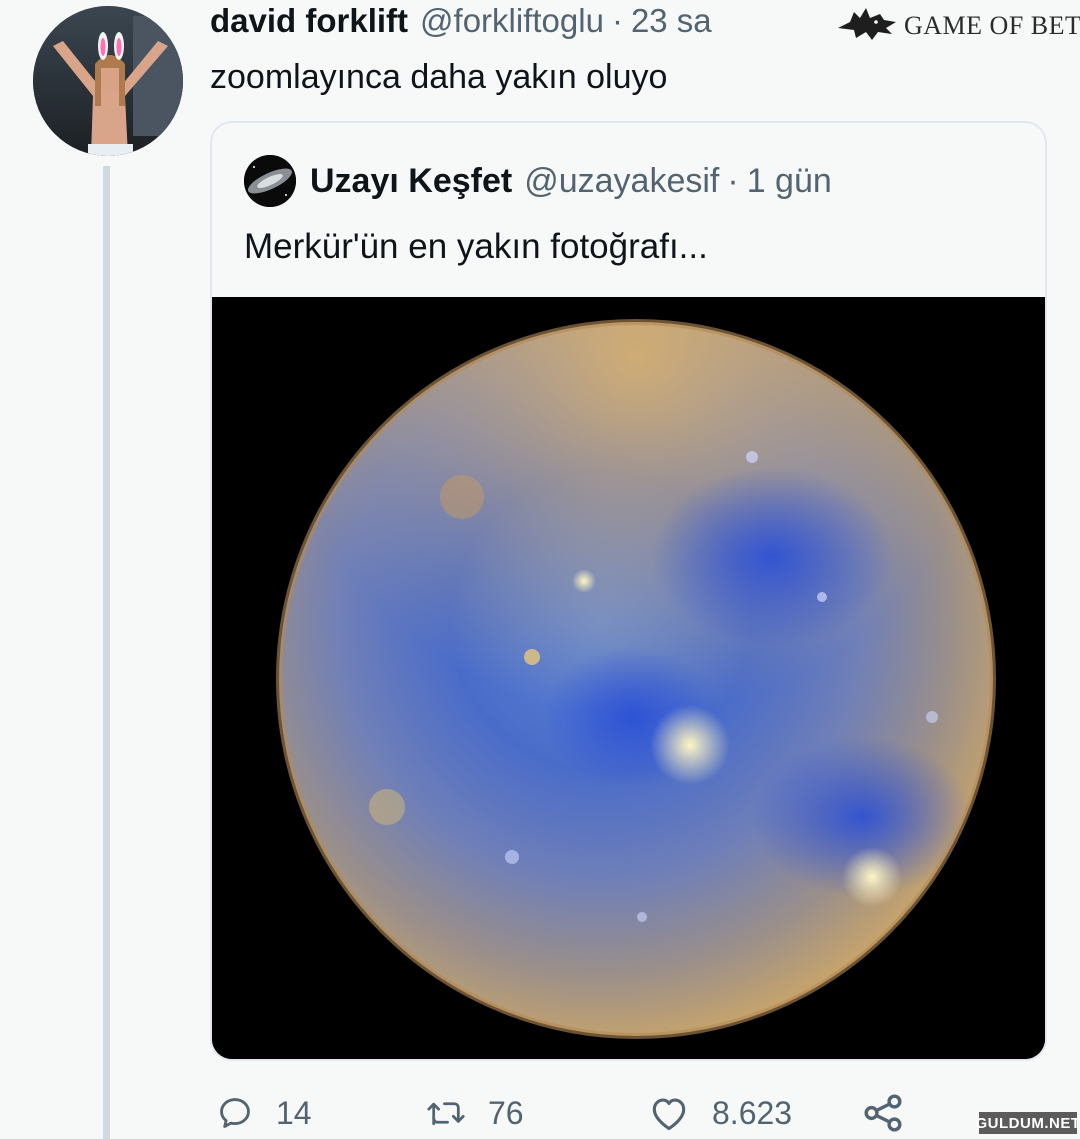 The width and height of the screenshot is (1080, 1139). Describe the element at coordinates (108, 81) in the screenshot. I see `author-avatar` at that location.